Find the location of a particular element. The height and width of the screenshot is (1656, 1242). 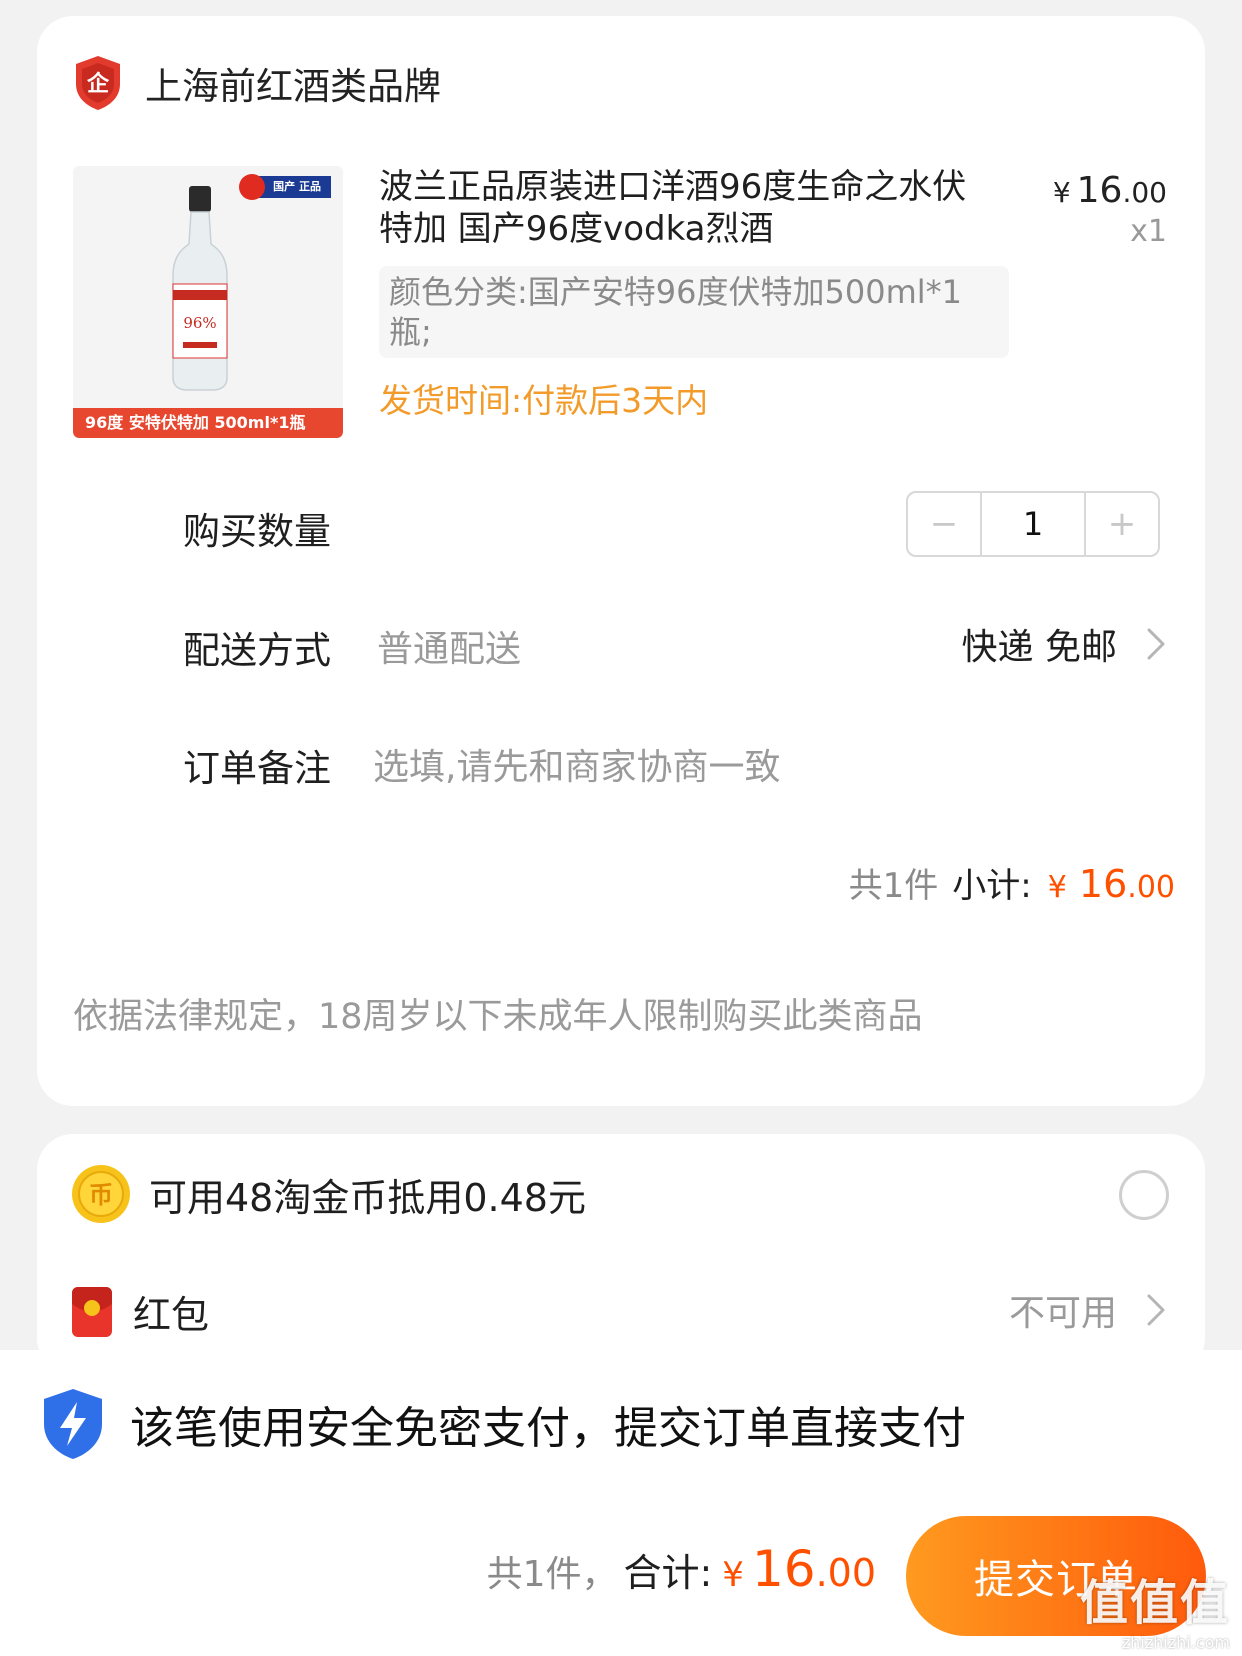

total-label: 合计: is located at coordinates (668, 1573).